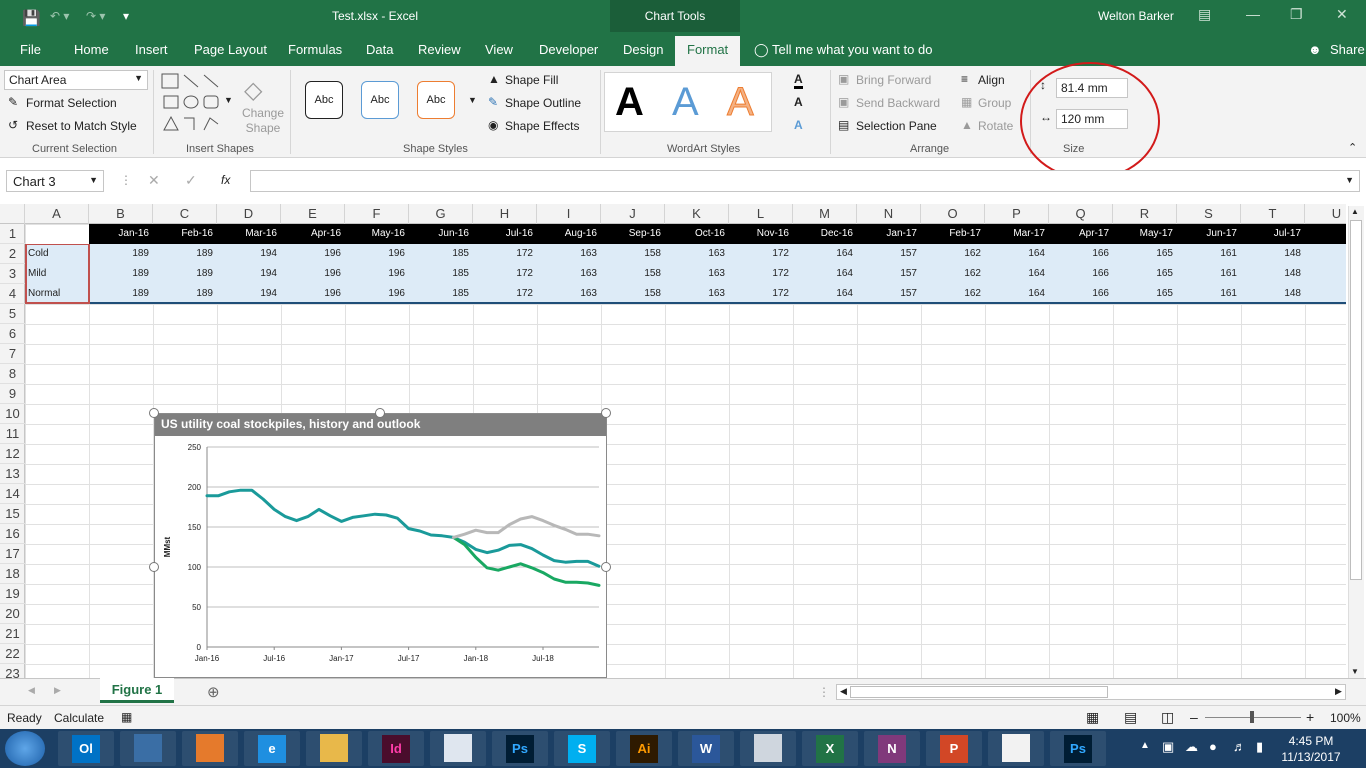 The height and width of the screenshot is (775, 1366). What do you see at coordinates (12, 234) in the screenshot?
I see `row-header: 1` at bounding box center [12, 234].